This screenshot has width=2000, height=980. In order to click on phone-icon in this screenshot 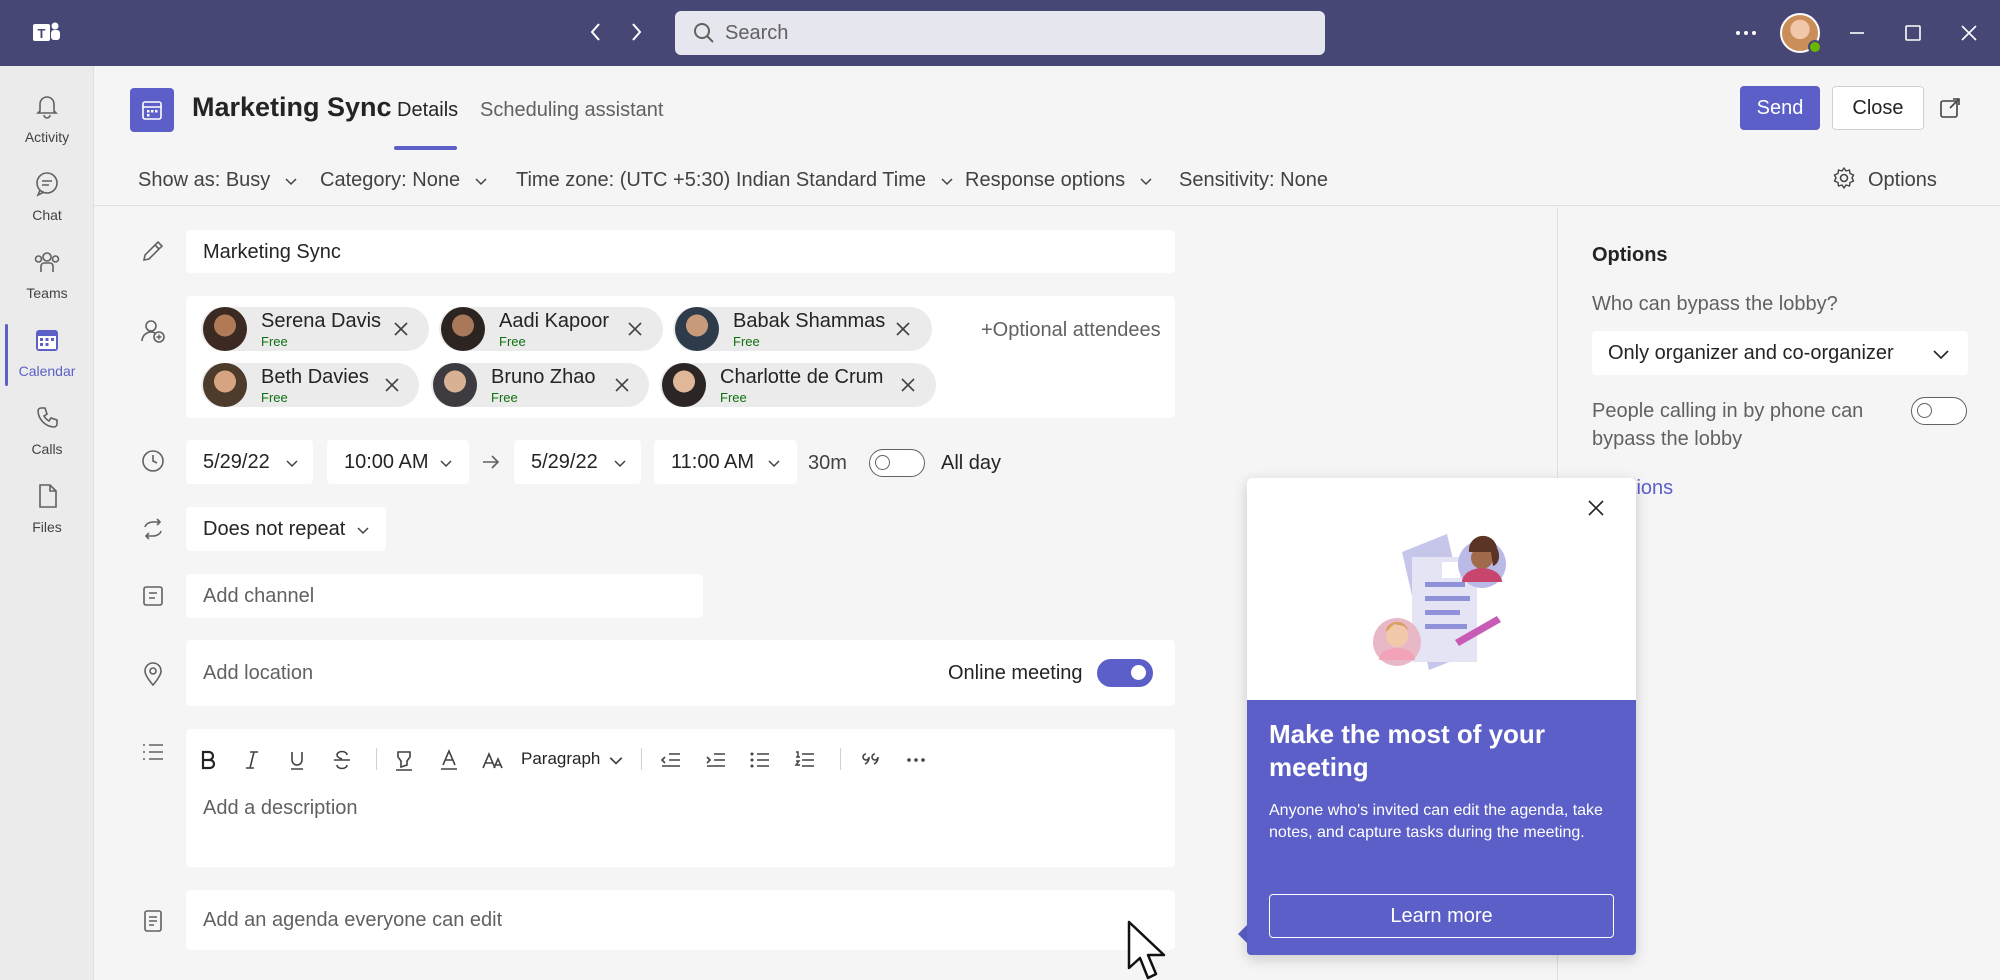, I will do `click(47, 417)`.